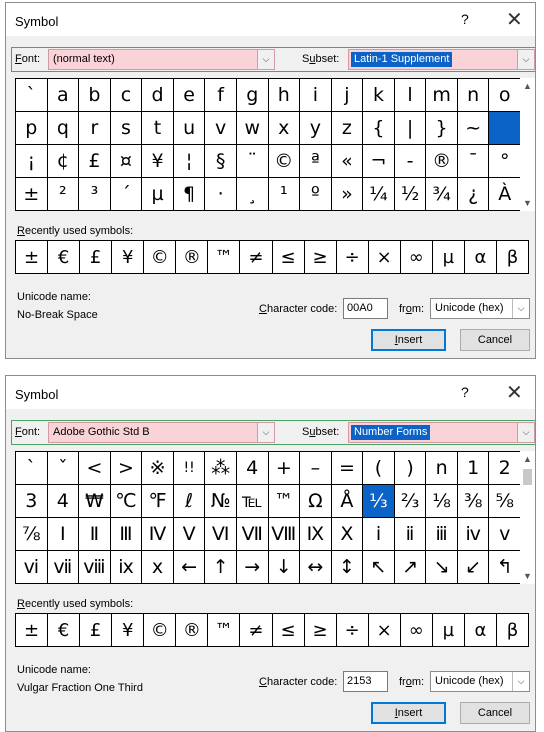 The height and width of the screenshot is (732, 544). I want to click on symbol-cell: ⅸ, so click(126, 567).